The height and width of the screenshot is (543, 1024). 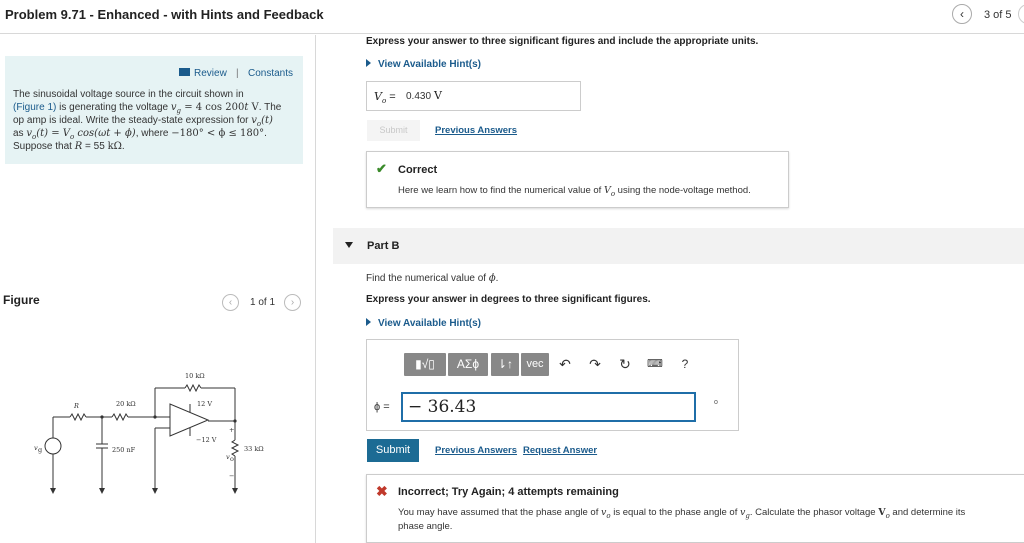 I want to click on review-label: Review, so click(x=210, y=73).